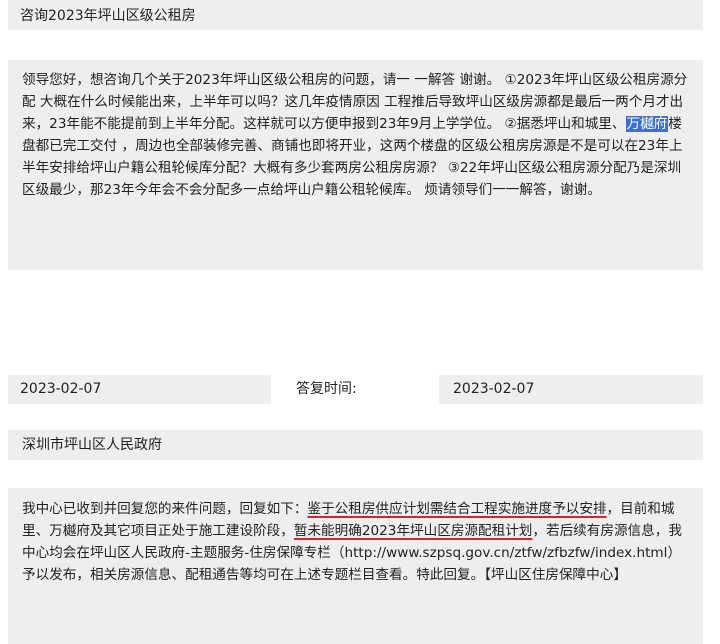 This screenshot has width=720, height=644. Describe the element at coordinates (413, 531) in the screenshot. I see `answer-underlined-text-2: 暂未能明确2023年坪山区房源配租计划` at that location.